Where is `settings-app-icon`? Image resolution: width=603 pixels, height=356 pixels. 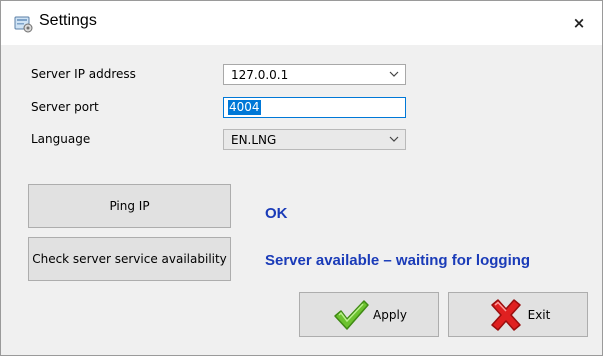 settings-app-icon is located at coordinates (23, 24).